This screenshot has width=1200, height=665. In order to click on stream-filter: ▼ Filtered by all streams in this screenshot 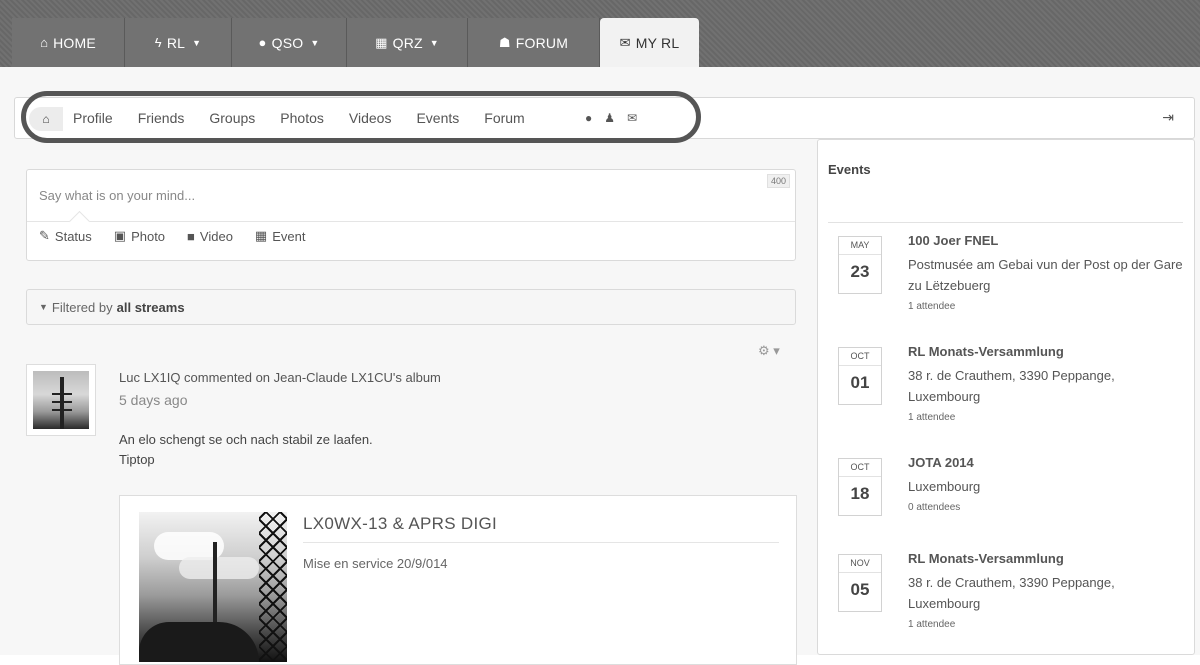, I will do `click(411, 307)`.